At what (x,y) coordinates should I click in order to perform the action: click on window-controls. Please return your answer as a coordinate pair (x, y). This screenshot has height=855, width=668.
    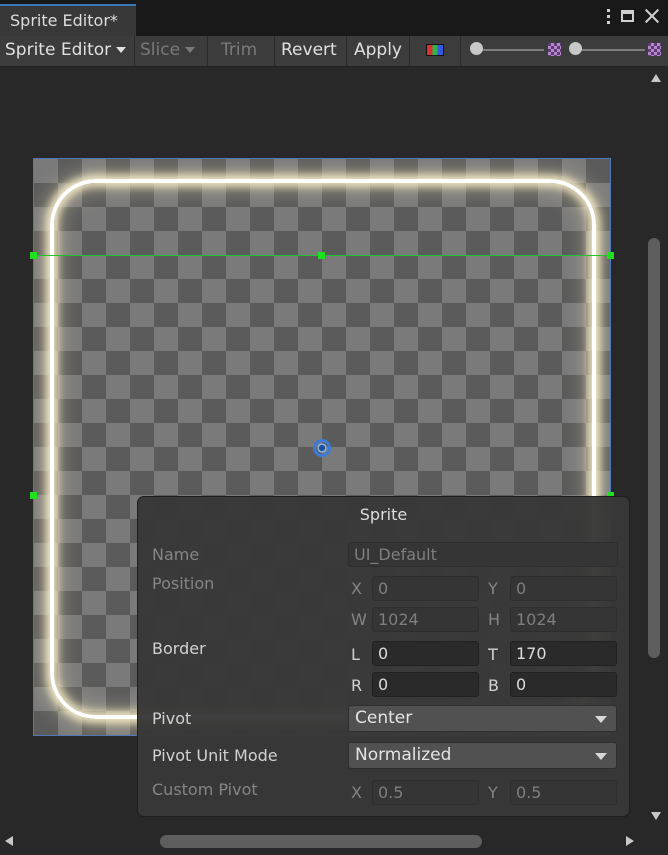
    Looking at the image, I should click on (632, 16).